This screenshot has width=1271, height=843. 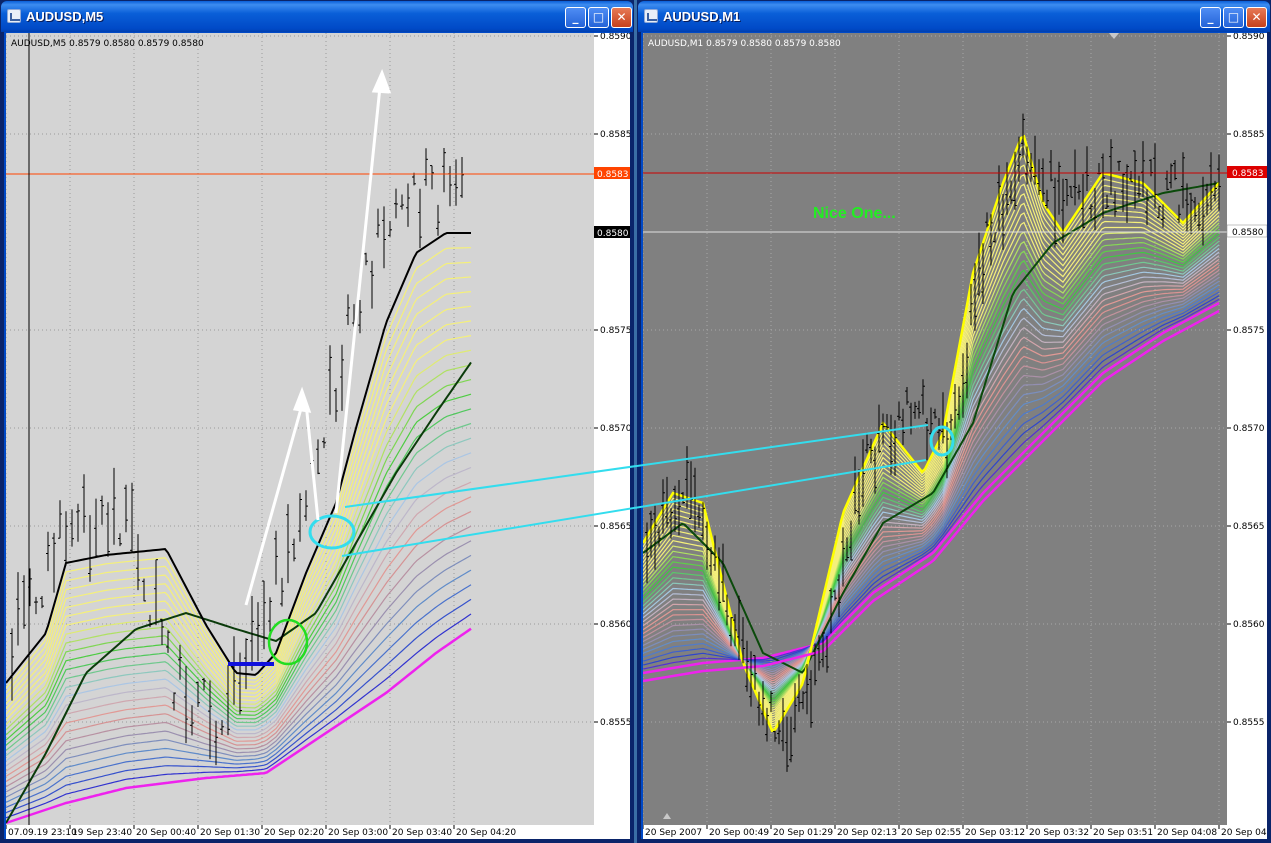 What do you see at coordinates (294, 833) in the screenshot?
I see `time-tick-label: 20 Sep 02:20` at bounding box center [294, 833].